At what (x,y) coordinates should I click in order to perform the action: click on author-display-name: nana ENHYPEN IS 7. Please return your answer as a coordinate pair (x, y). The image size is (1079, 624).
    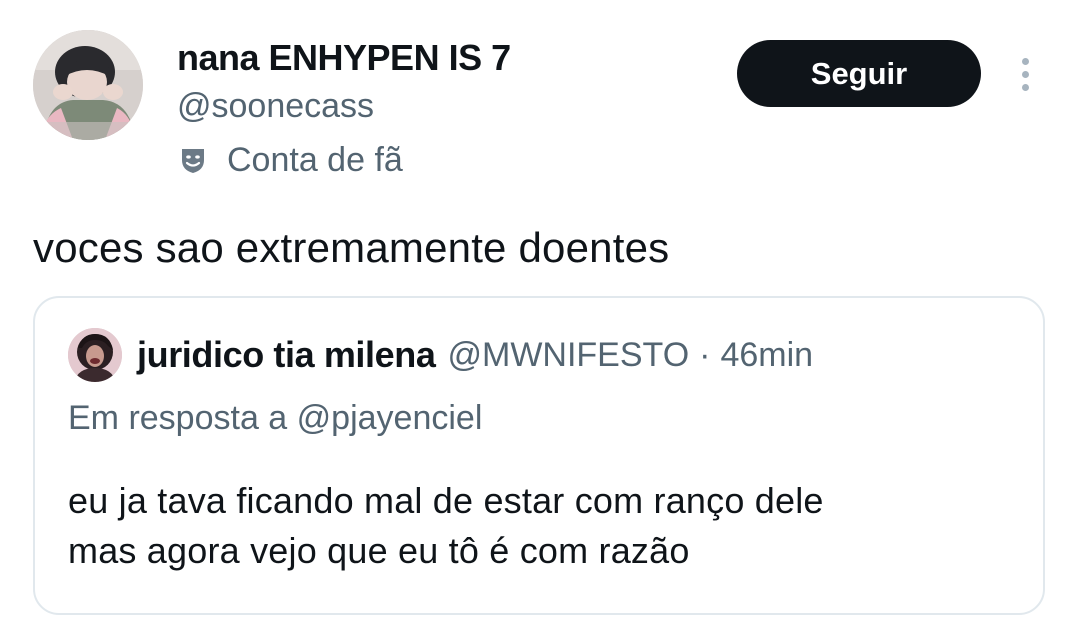
    Looking at the image, I should click on (344, 58).